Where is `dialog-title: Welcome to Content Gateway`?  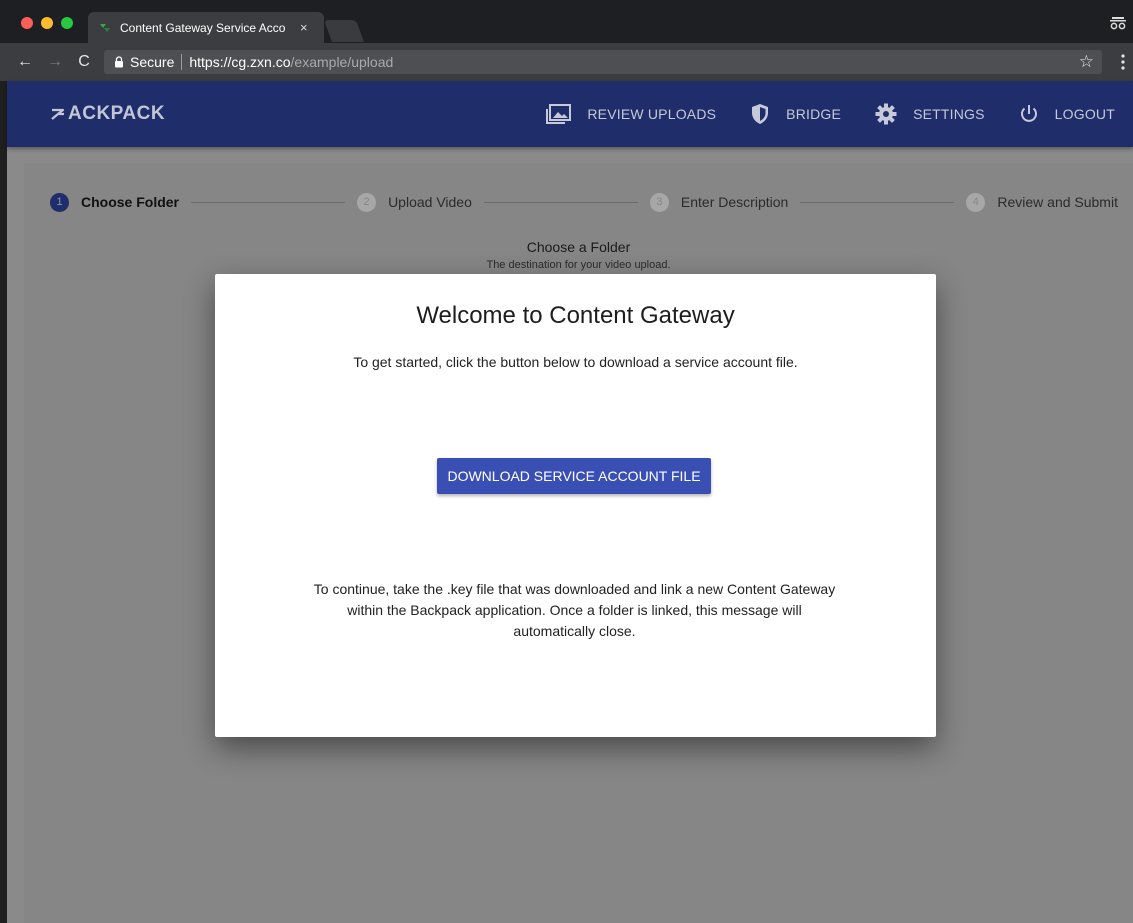 dialog-title: Welcome to Content Gateway is located at coordinates (575, 315).